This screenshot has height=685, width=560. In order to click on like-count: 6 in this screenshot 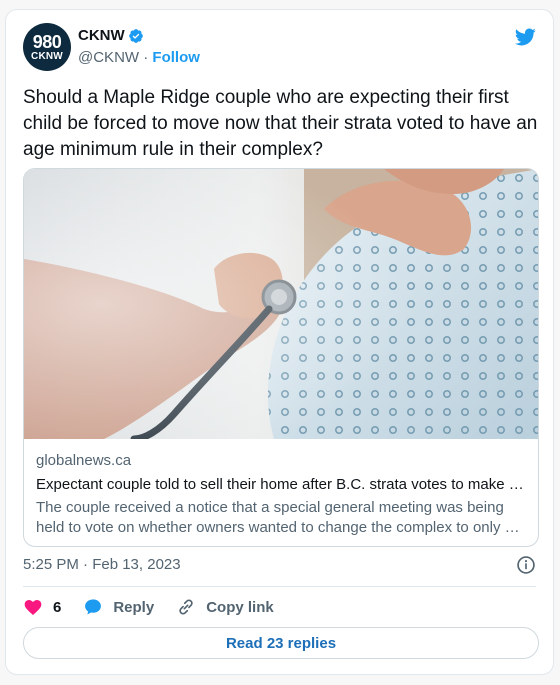, I will do `click(57, 607)`.